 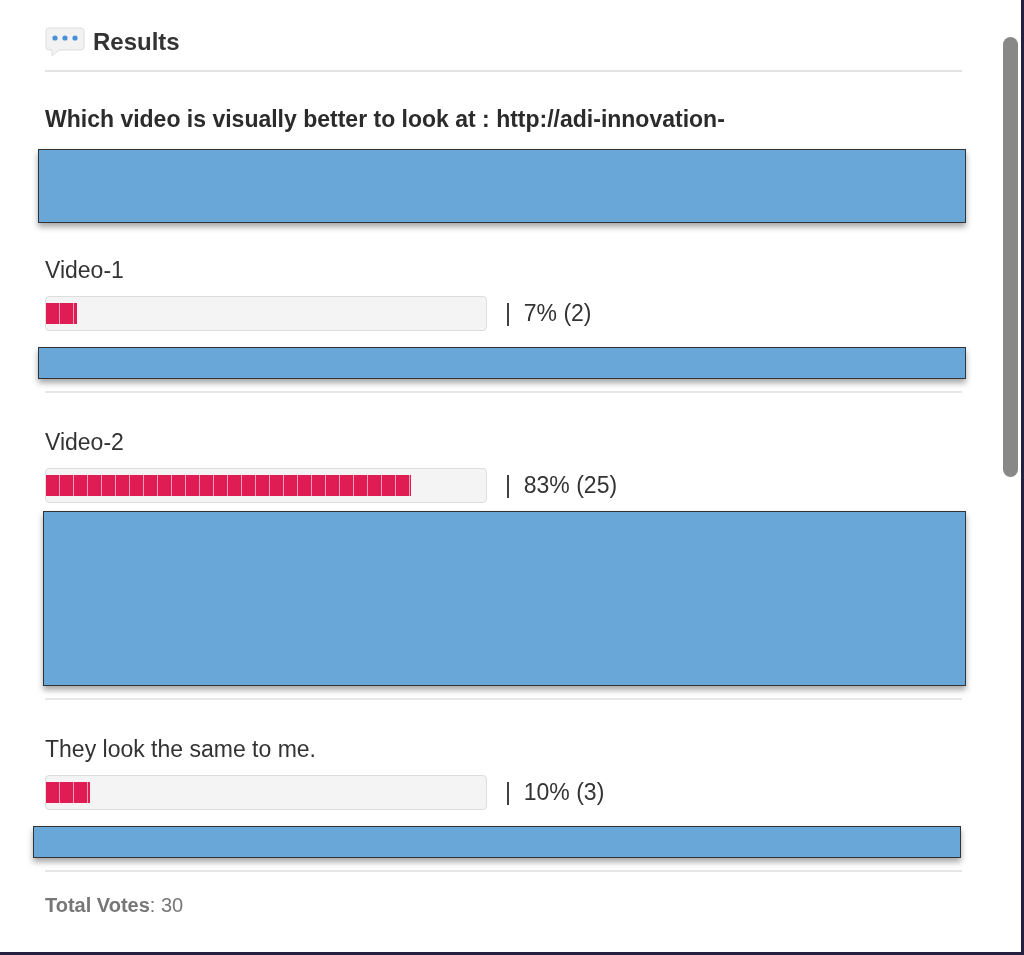 I want to click on option-label: Video-1, so click(x=85, y=270).